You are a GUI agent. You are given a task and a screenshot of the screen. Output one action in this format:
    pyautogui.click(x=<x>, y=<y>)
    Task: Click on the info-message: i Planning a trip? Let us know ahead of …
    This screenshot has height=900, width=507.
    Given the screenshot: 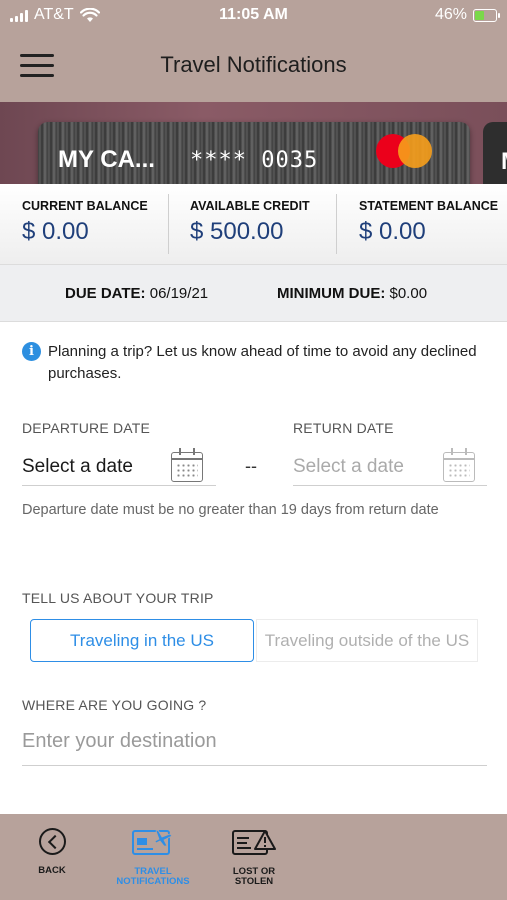 What is the action you would take?
    pyautogui.click(x=257, y=363)
    